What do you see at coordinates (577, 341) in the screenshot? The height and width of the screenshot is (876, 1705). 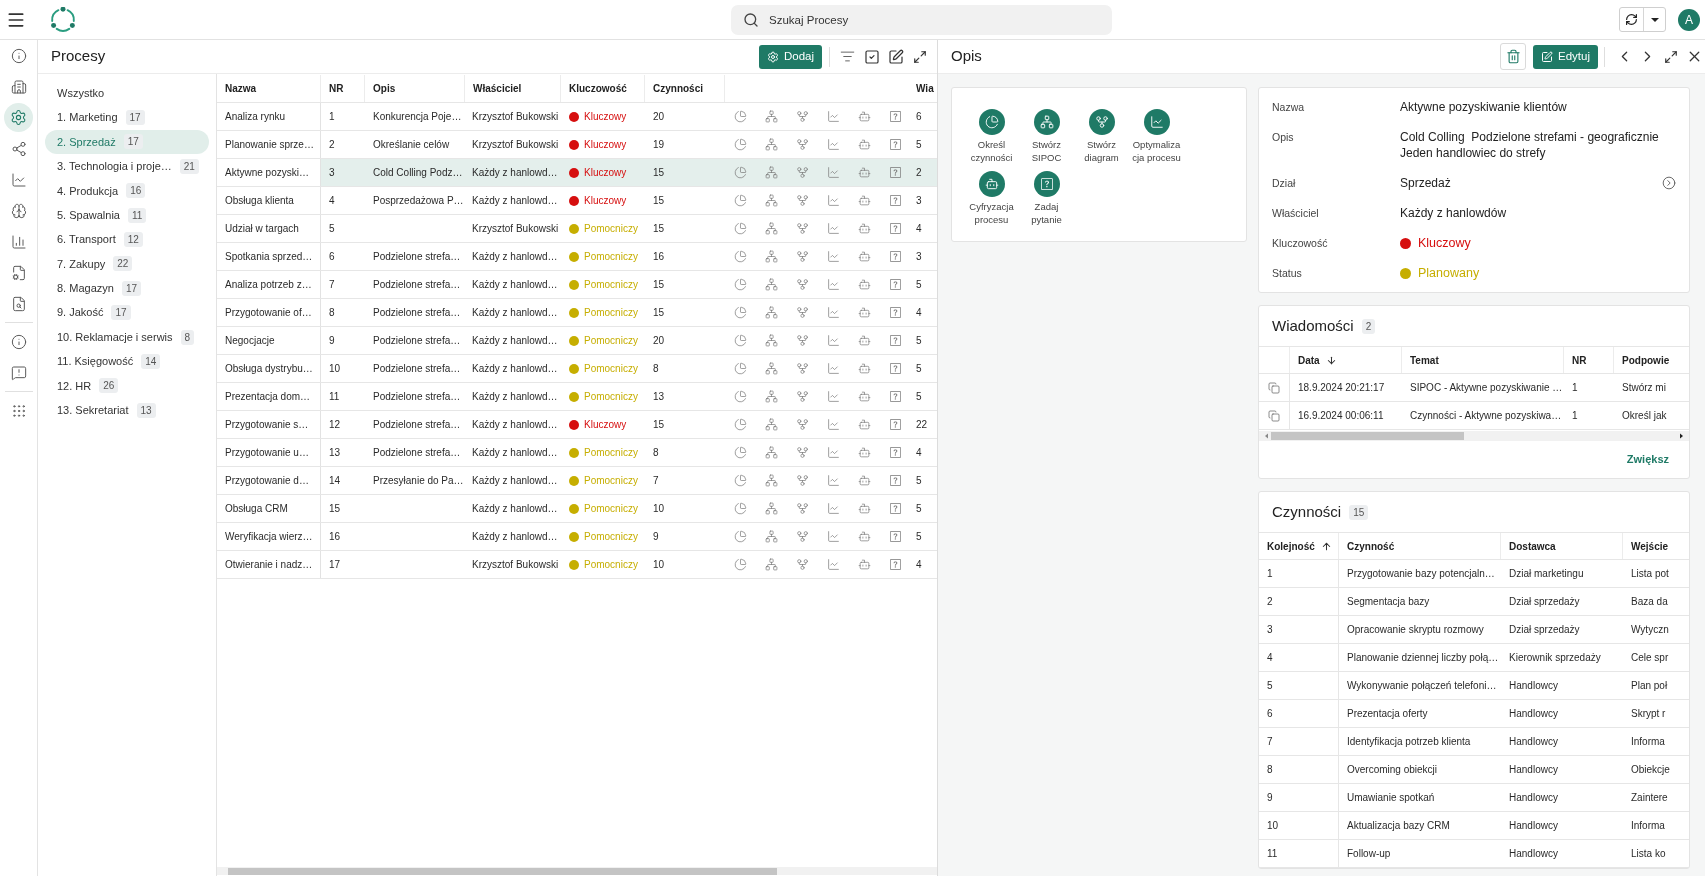 I see `table-row: Negocjacje 9 Podzielone strefa… Każdy z hanlowd… Pomocniczy 20 5` at bounding box center [577, 341].